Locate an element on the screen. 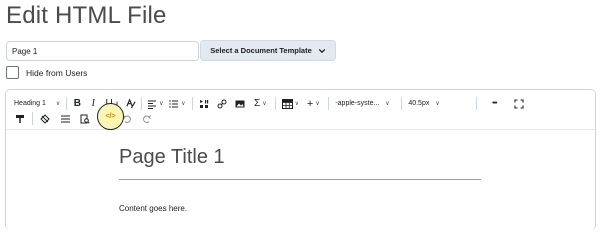 The height and width of the screenshot is (240, 600). preview-button is located at coordinates (85, 119).